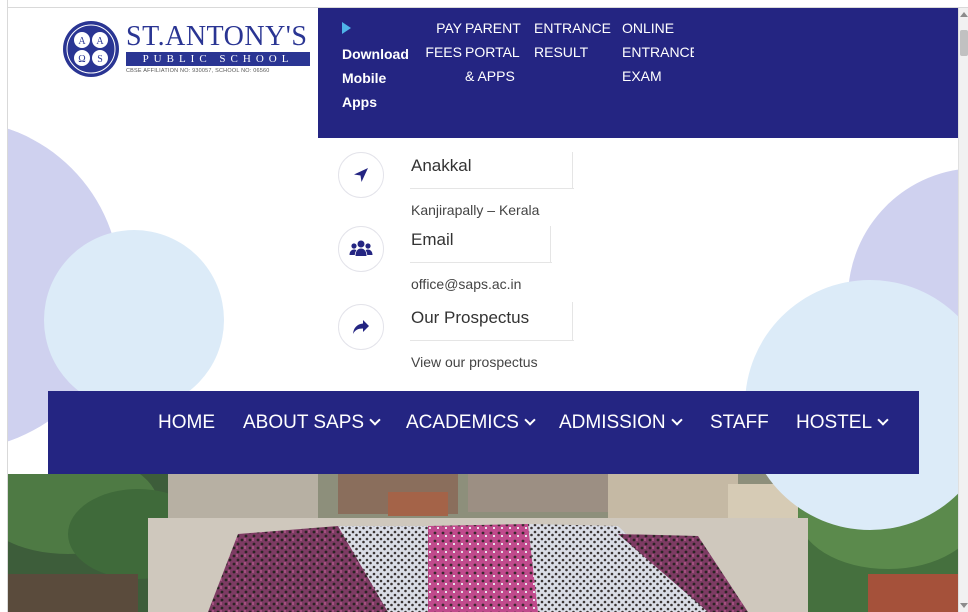 The image size is (968, 612). What do you see at coordinates (964, 605) in the screenshot?
I see `scroll-down-arrow-icon` at bounding box center [964, 605].